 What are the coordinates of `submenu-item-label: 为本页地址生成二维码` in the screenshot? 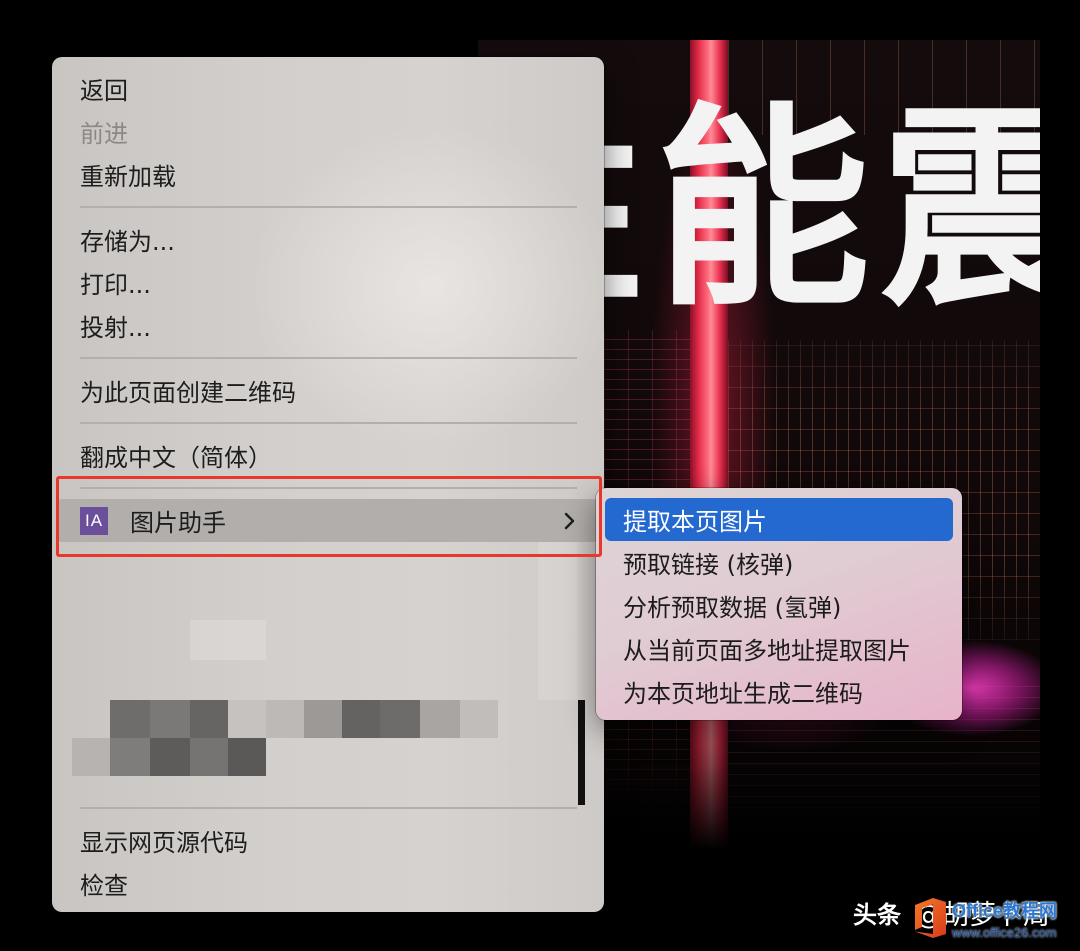 It's located at (743, 694).